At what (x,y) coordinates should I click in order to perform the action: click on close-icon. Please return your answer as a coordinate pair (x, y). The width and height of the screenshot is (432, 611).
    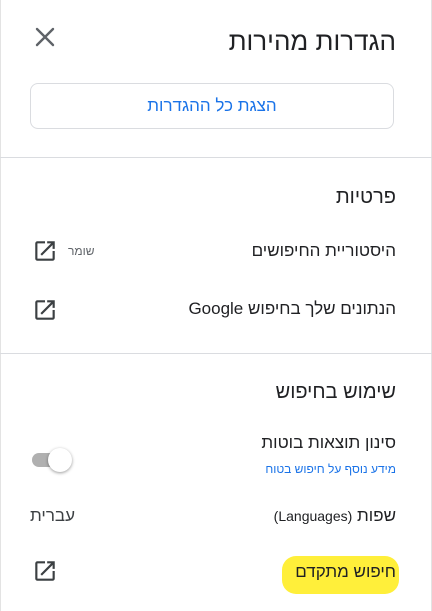
    Looking at the image, I should click on (45, 37).